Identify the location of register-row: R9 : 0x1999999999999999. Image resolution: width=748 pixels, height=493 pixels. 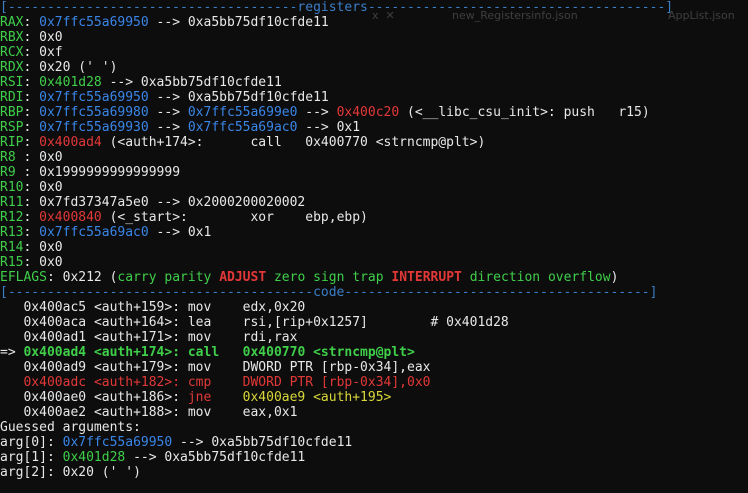
(90, 172).